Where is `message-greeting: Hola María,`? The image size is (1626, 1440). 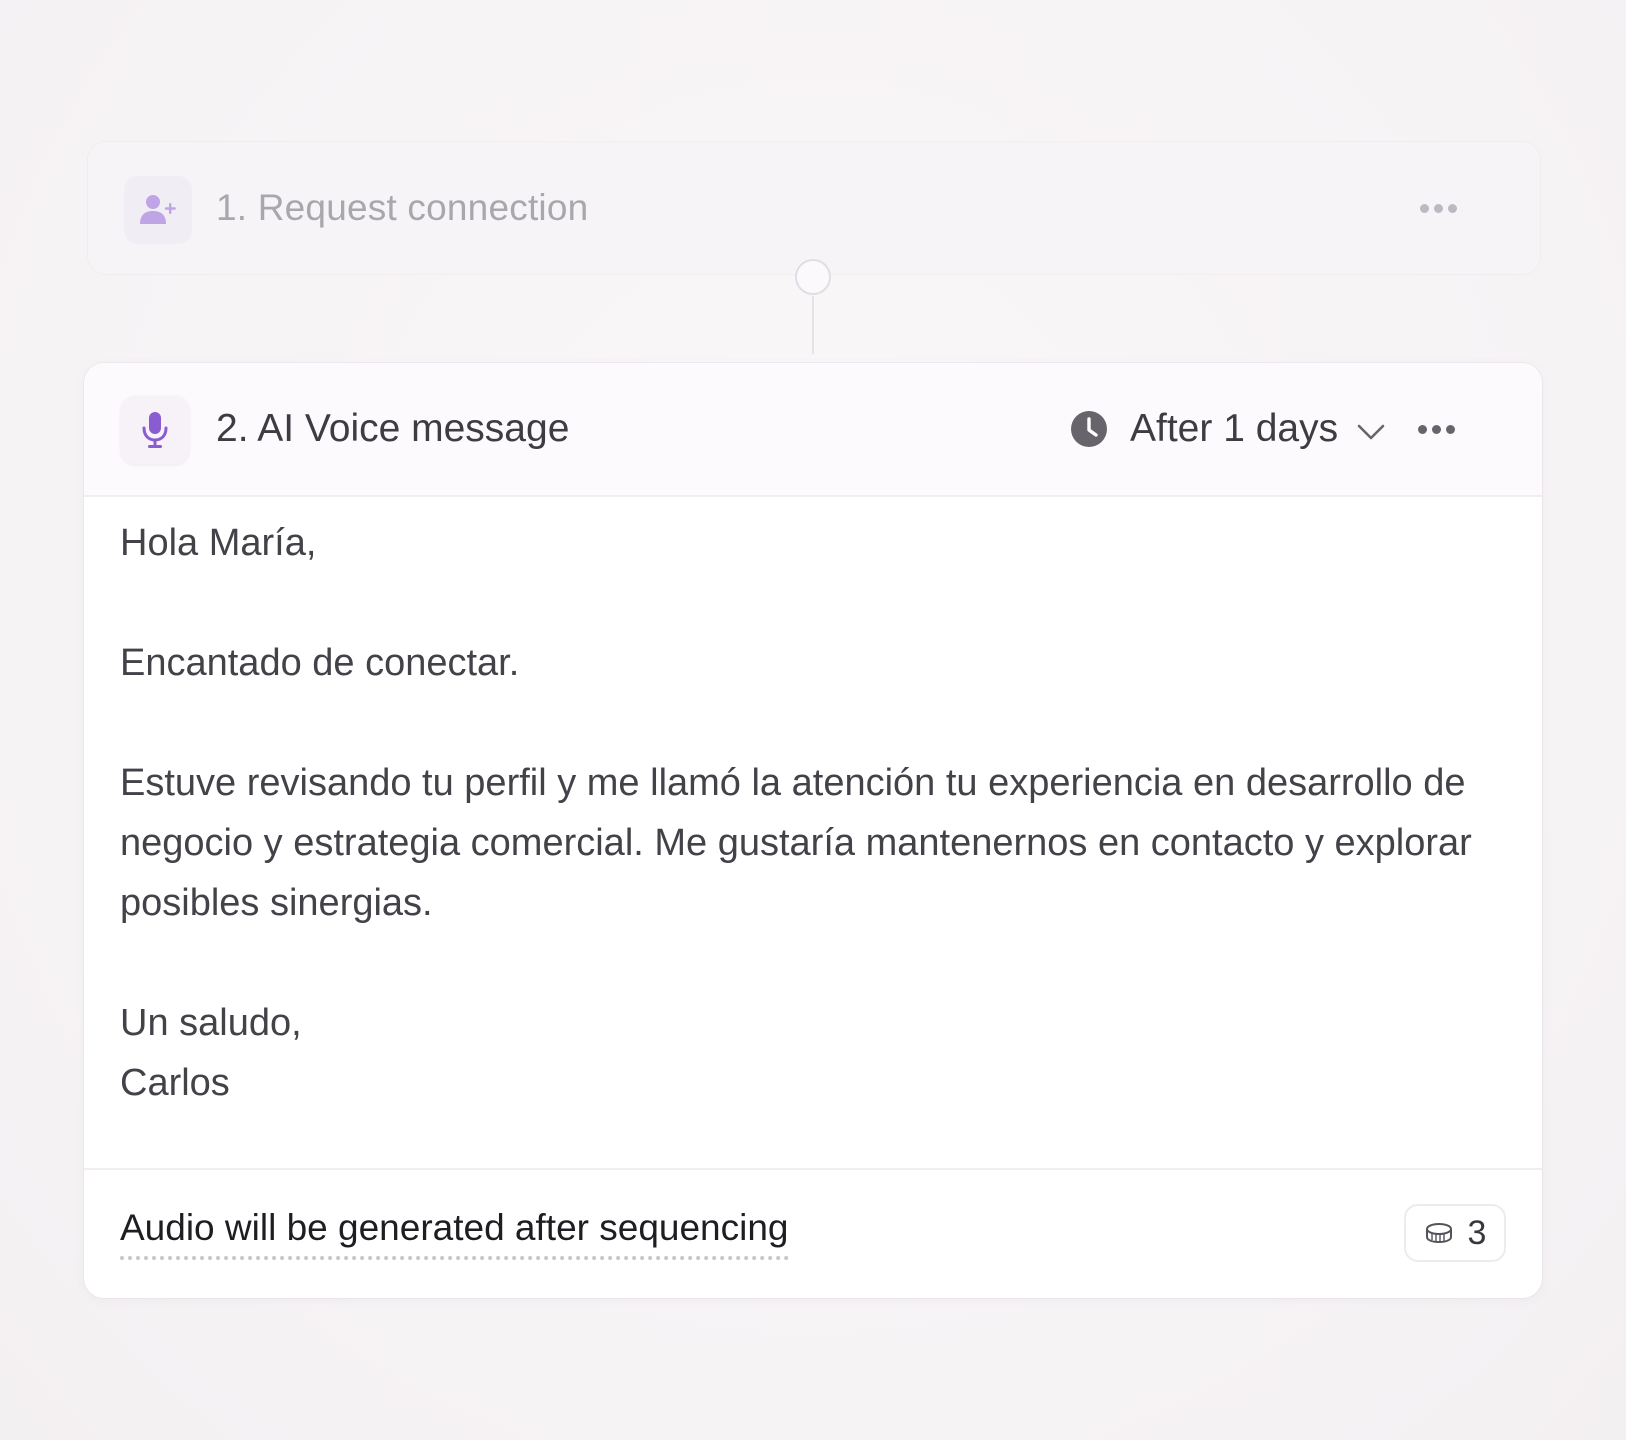
message-greeting: Hola María, is located at coordinates (218, 543).